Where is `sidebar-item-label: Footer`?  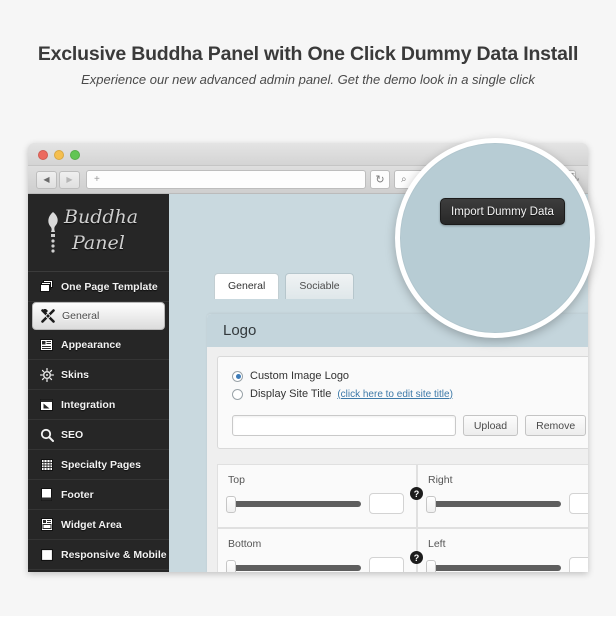 sidebar-item-label: Footer is located at coordinates (77, 494).